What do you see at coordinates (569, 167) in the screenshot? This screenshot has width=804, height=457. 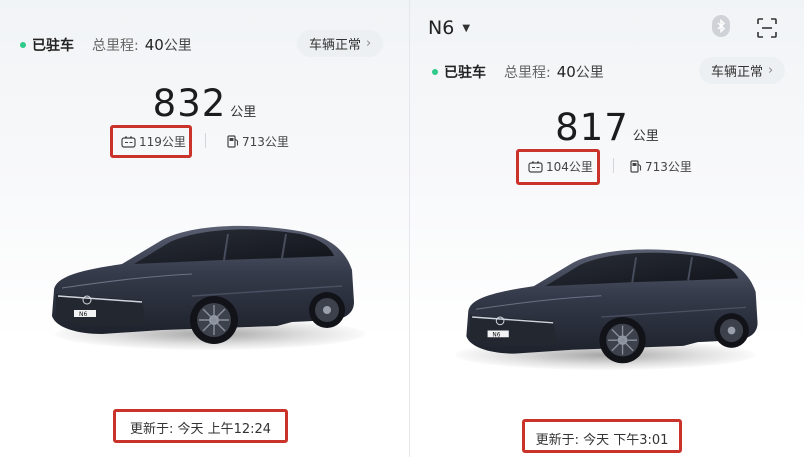 I see `battery-range-value: 104公里` at bounding box center [569, 167].